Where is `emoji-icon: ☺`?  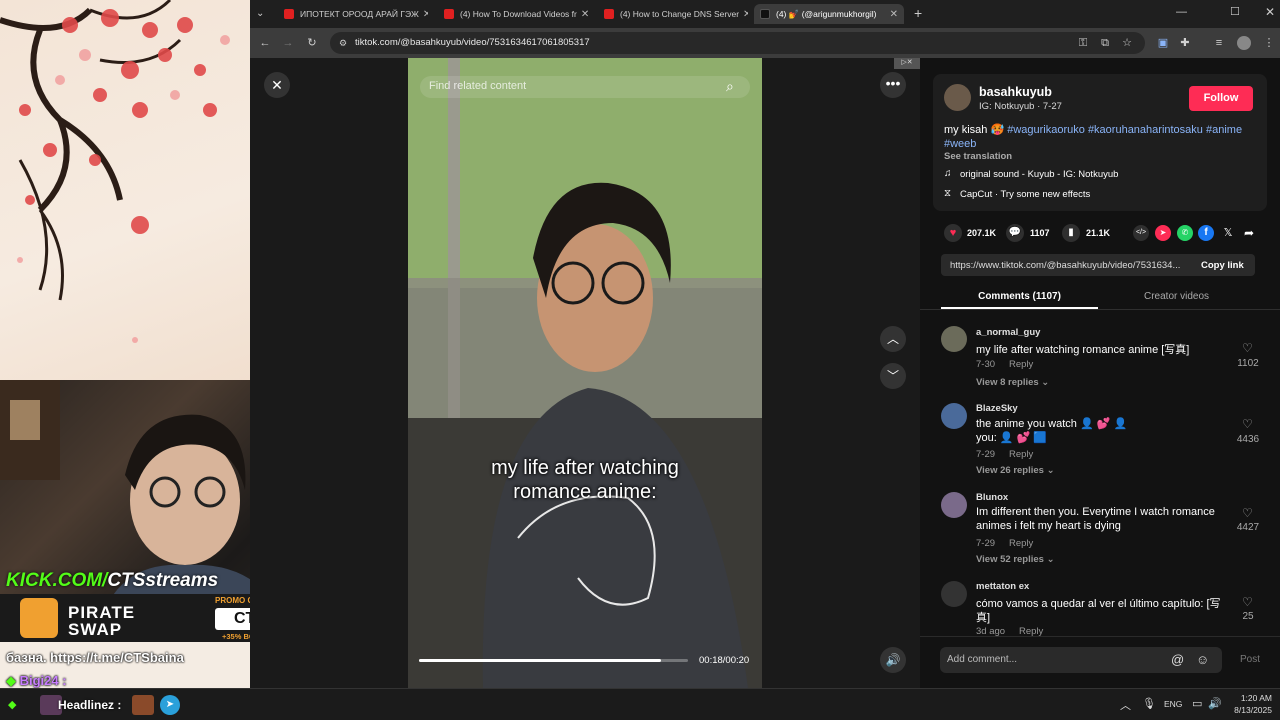 emoji-icon: ☺ is located at coordinates (1202, 659).